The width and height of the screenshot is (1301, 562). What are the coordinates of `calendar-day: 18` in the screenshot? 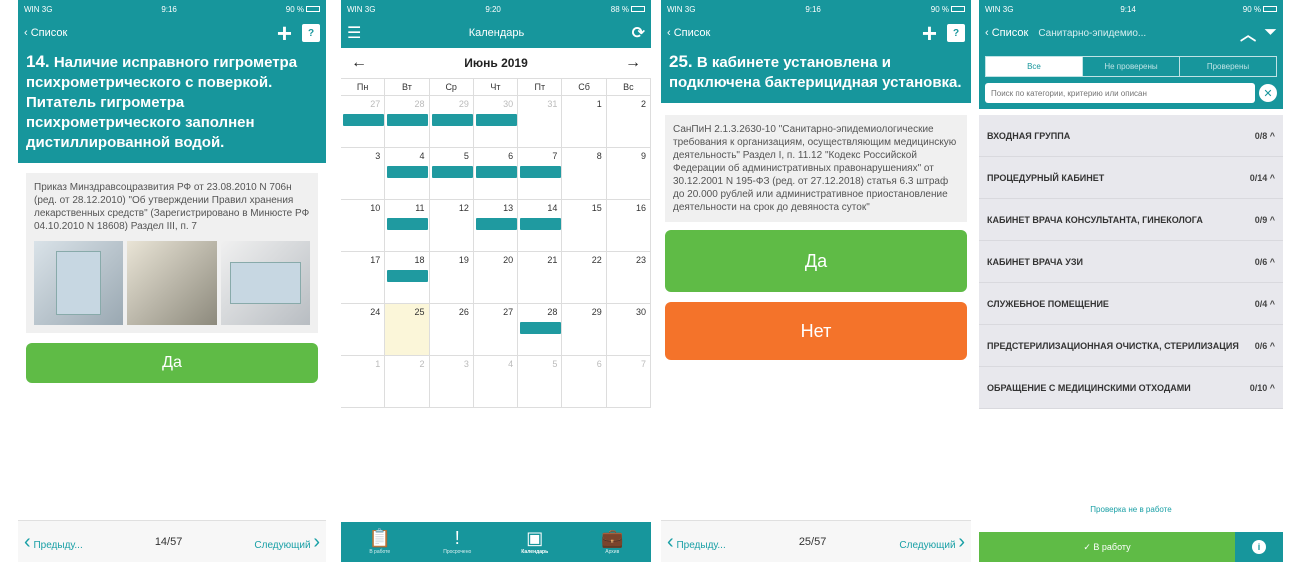 It's located at (407, 278).